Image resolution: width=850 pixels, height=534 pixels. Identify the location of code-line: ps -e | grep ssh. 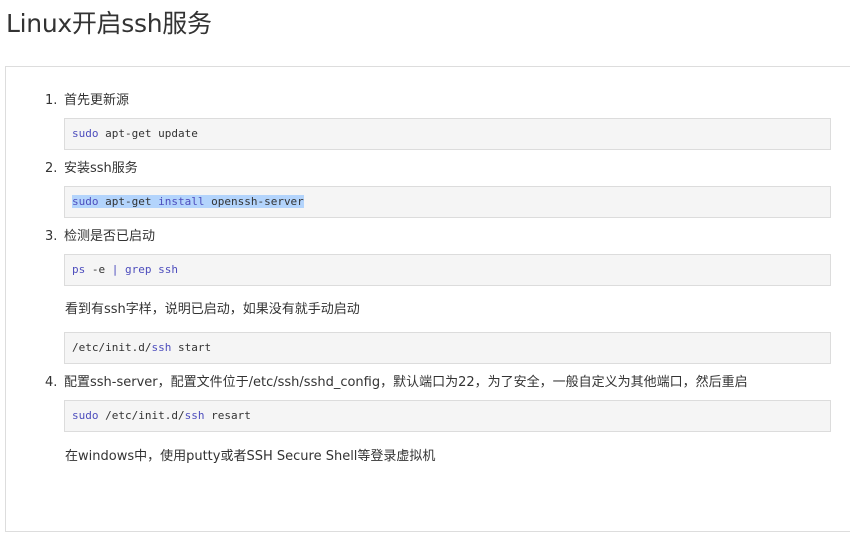
(125, 269).